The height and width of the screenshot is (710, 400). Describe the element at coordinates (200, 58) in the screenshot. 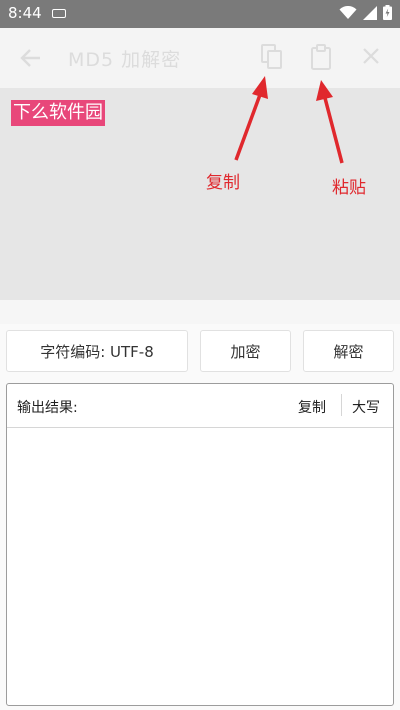

I see `app-bar: MD5 加解密` at that location.